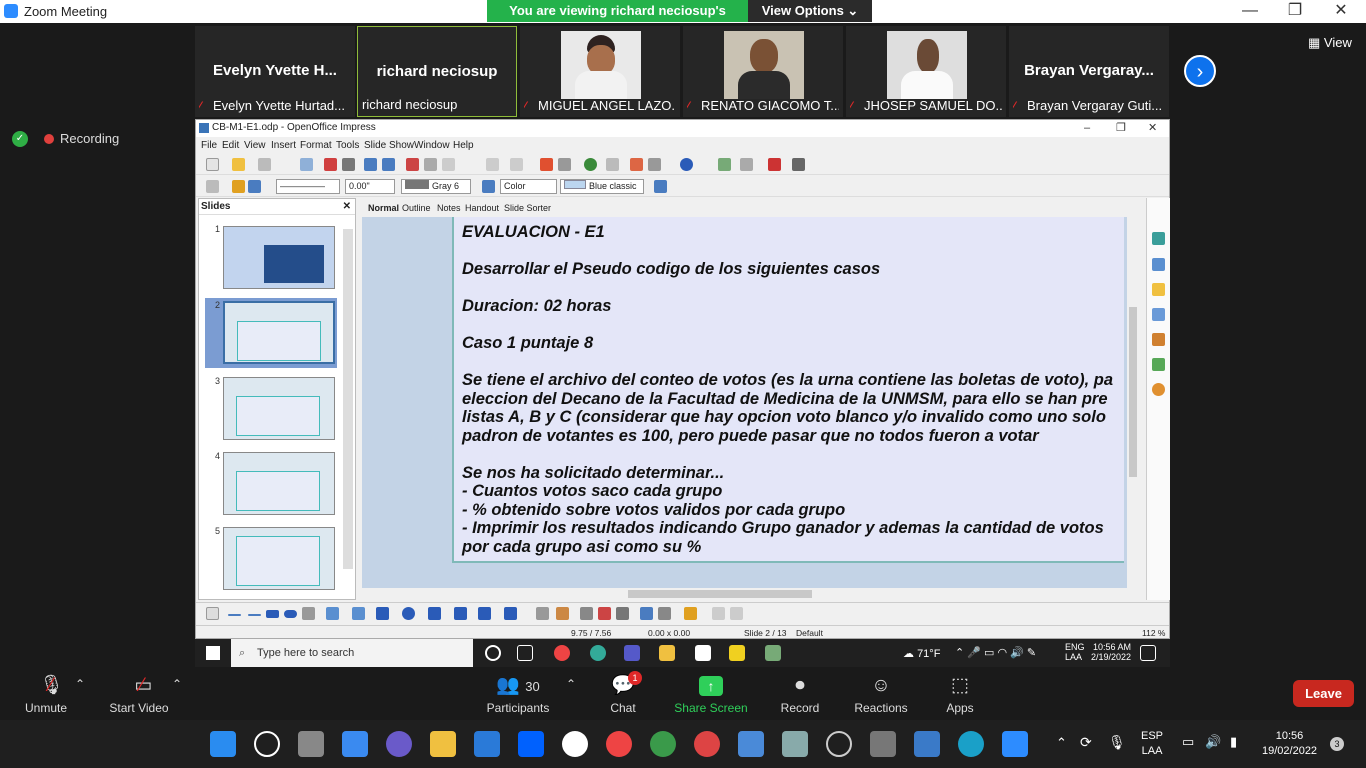 The width and height of the screenshot is (1366, 768). I want to click on input-language: ESP LAA, so click(1152, 744).